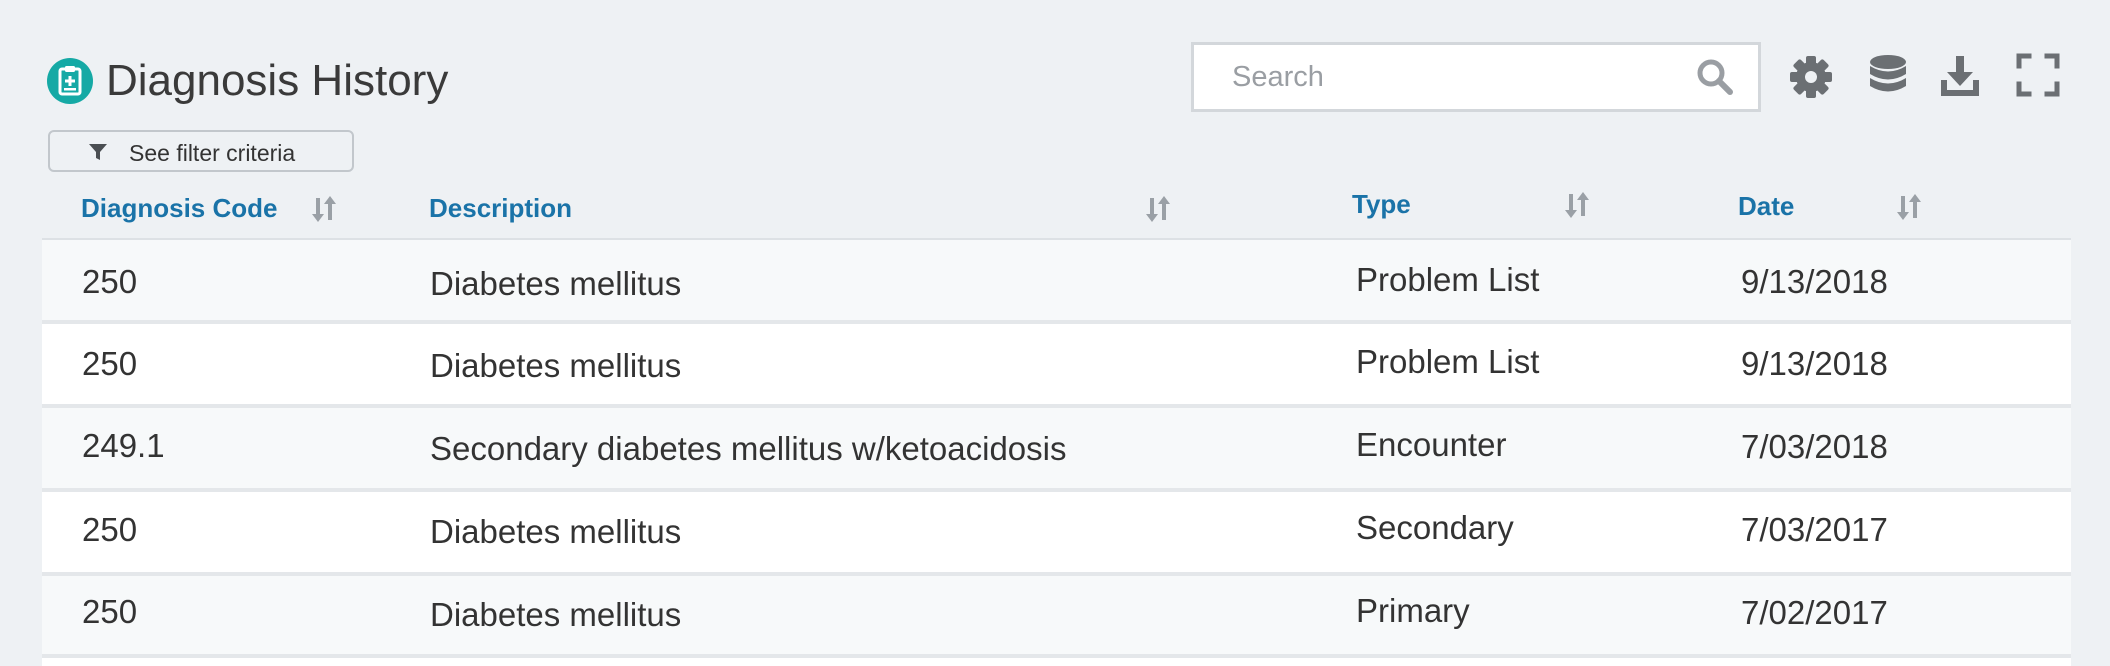  I want to click on cell-date: 7/03/2017, so click(1814, 529).